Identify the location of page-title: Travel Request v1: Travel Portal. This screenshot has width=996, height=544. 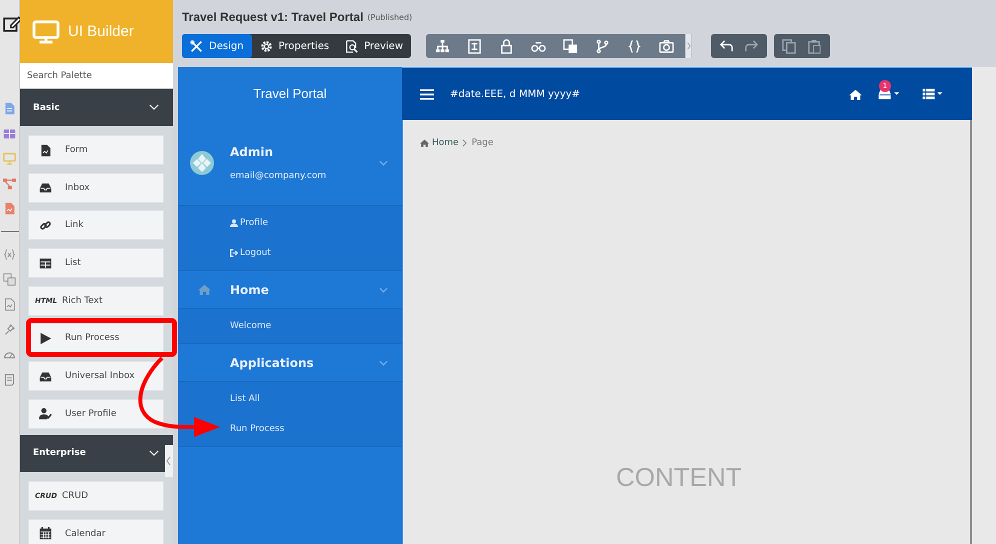
(273, 17).